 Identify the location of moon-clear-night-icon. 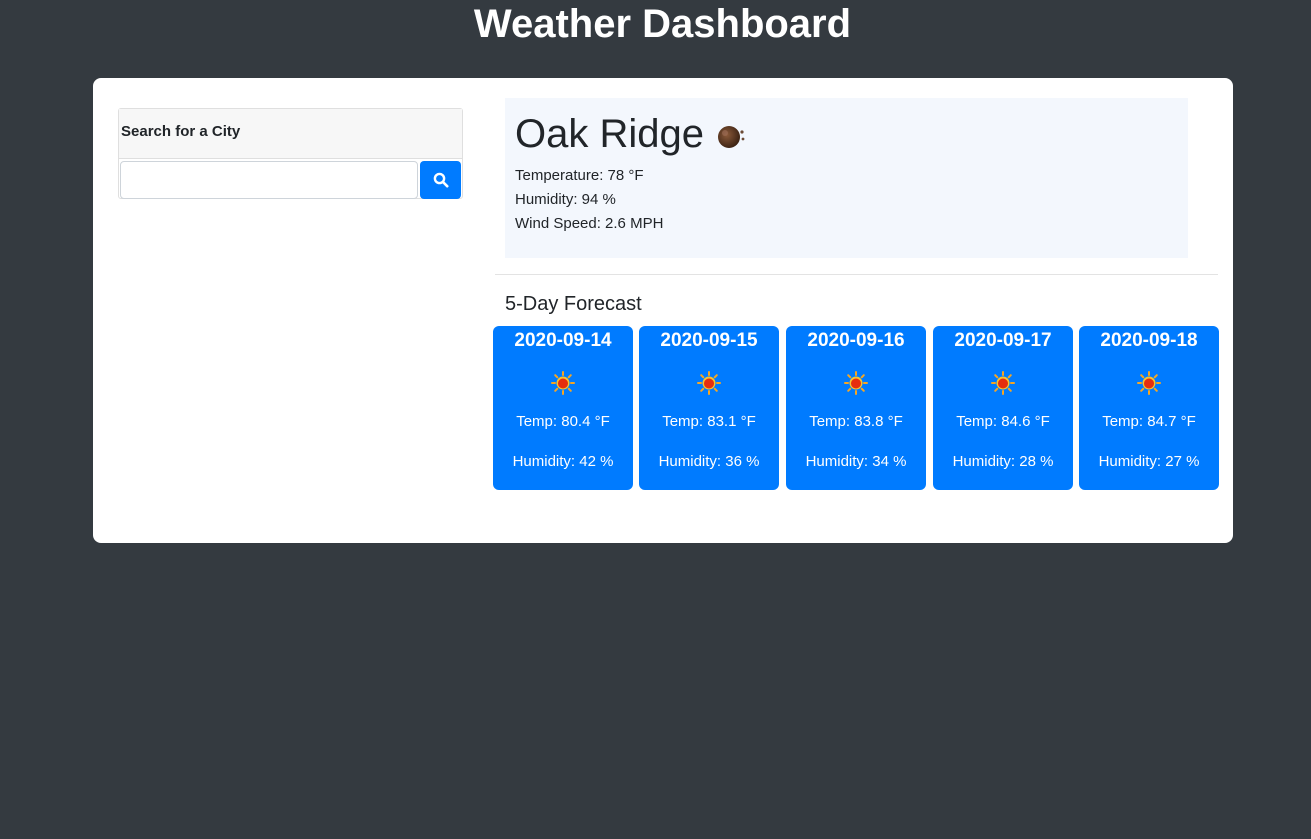
(731, 137).